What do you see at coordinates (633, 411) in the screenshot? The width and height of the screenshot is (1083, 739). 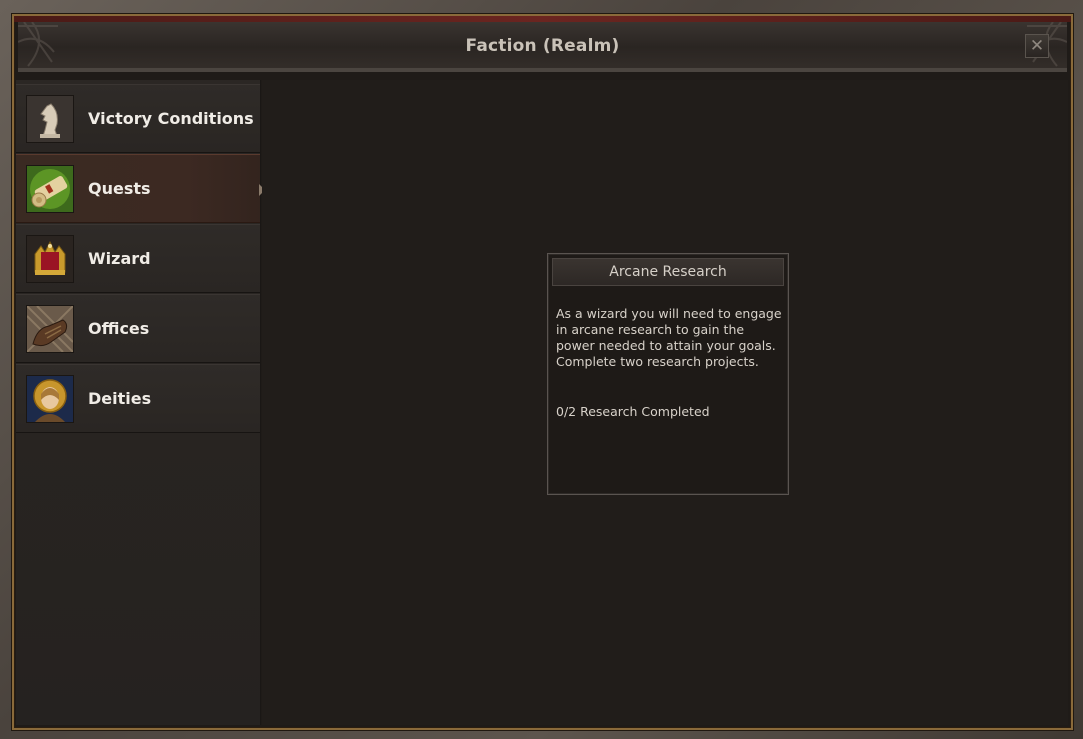 I see `quest-progress: 0/2 Research Completed` at bounding box center [633, 411].